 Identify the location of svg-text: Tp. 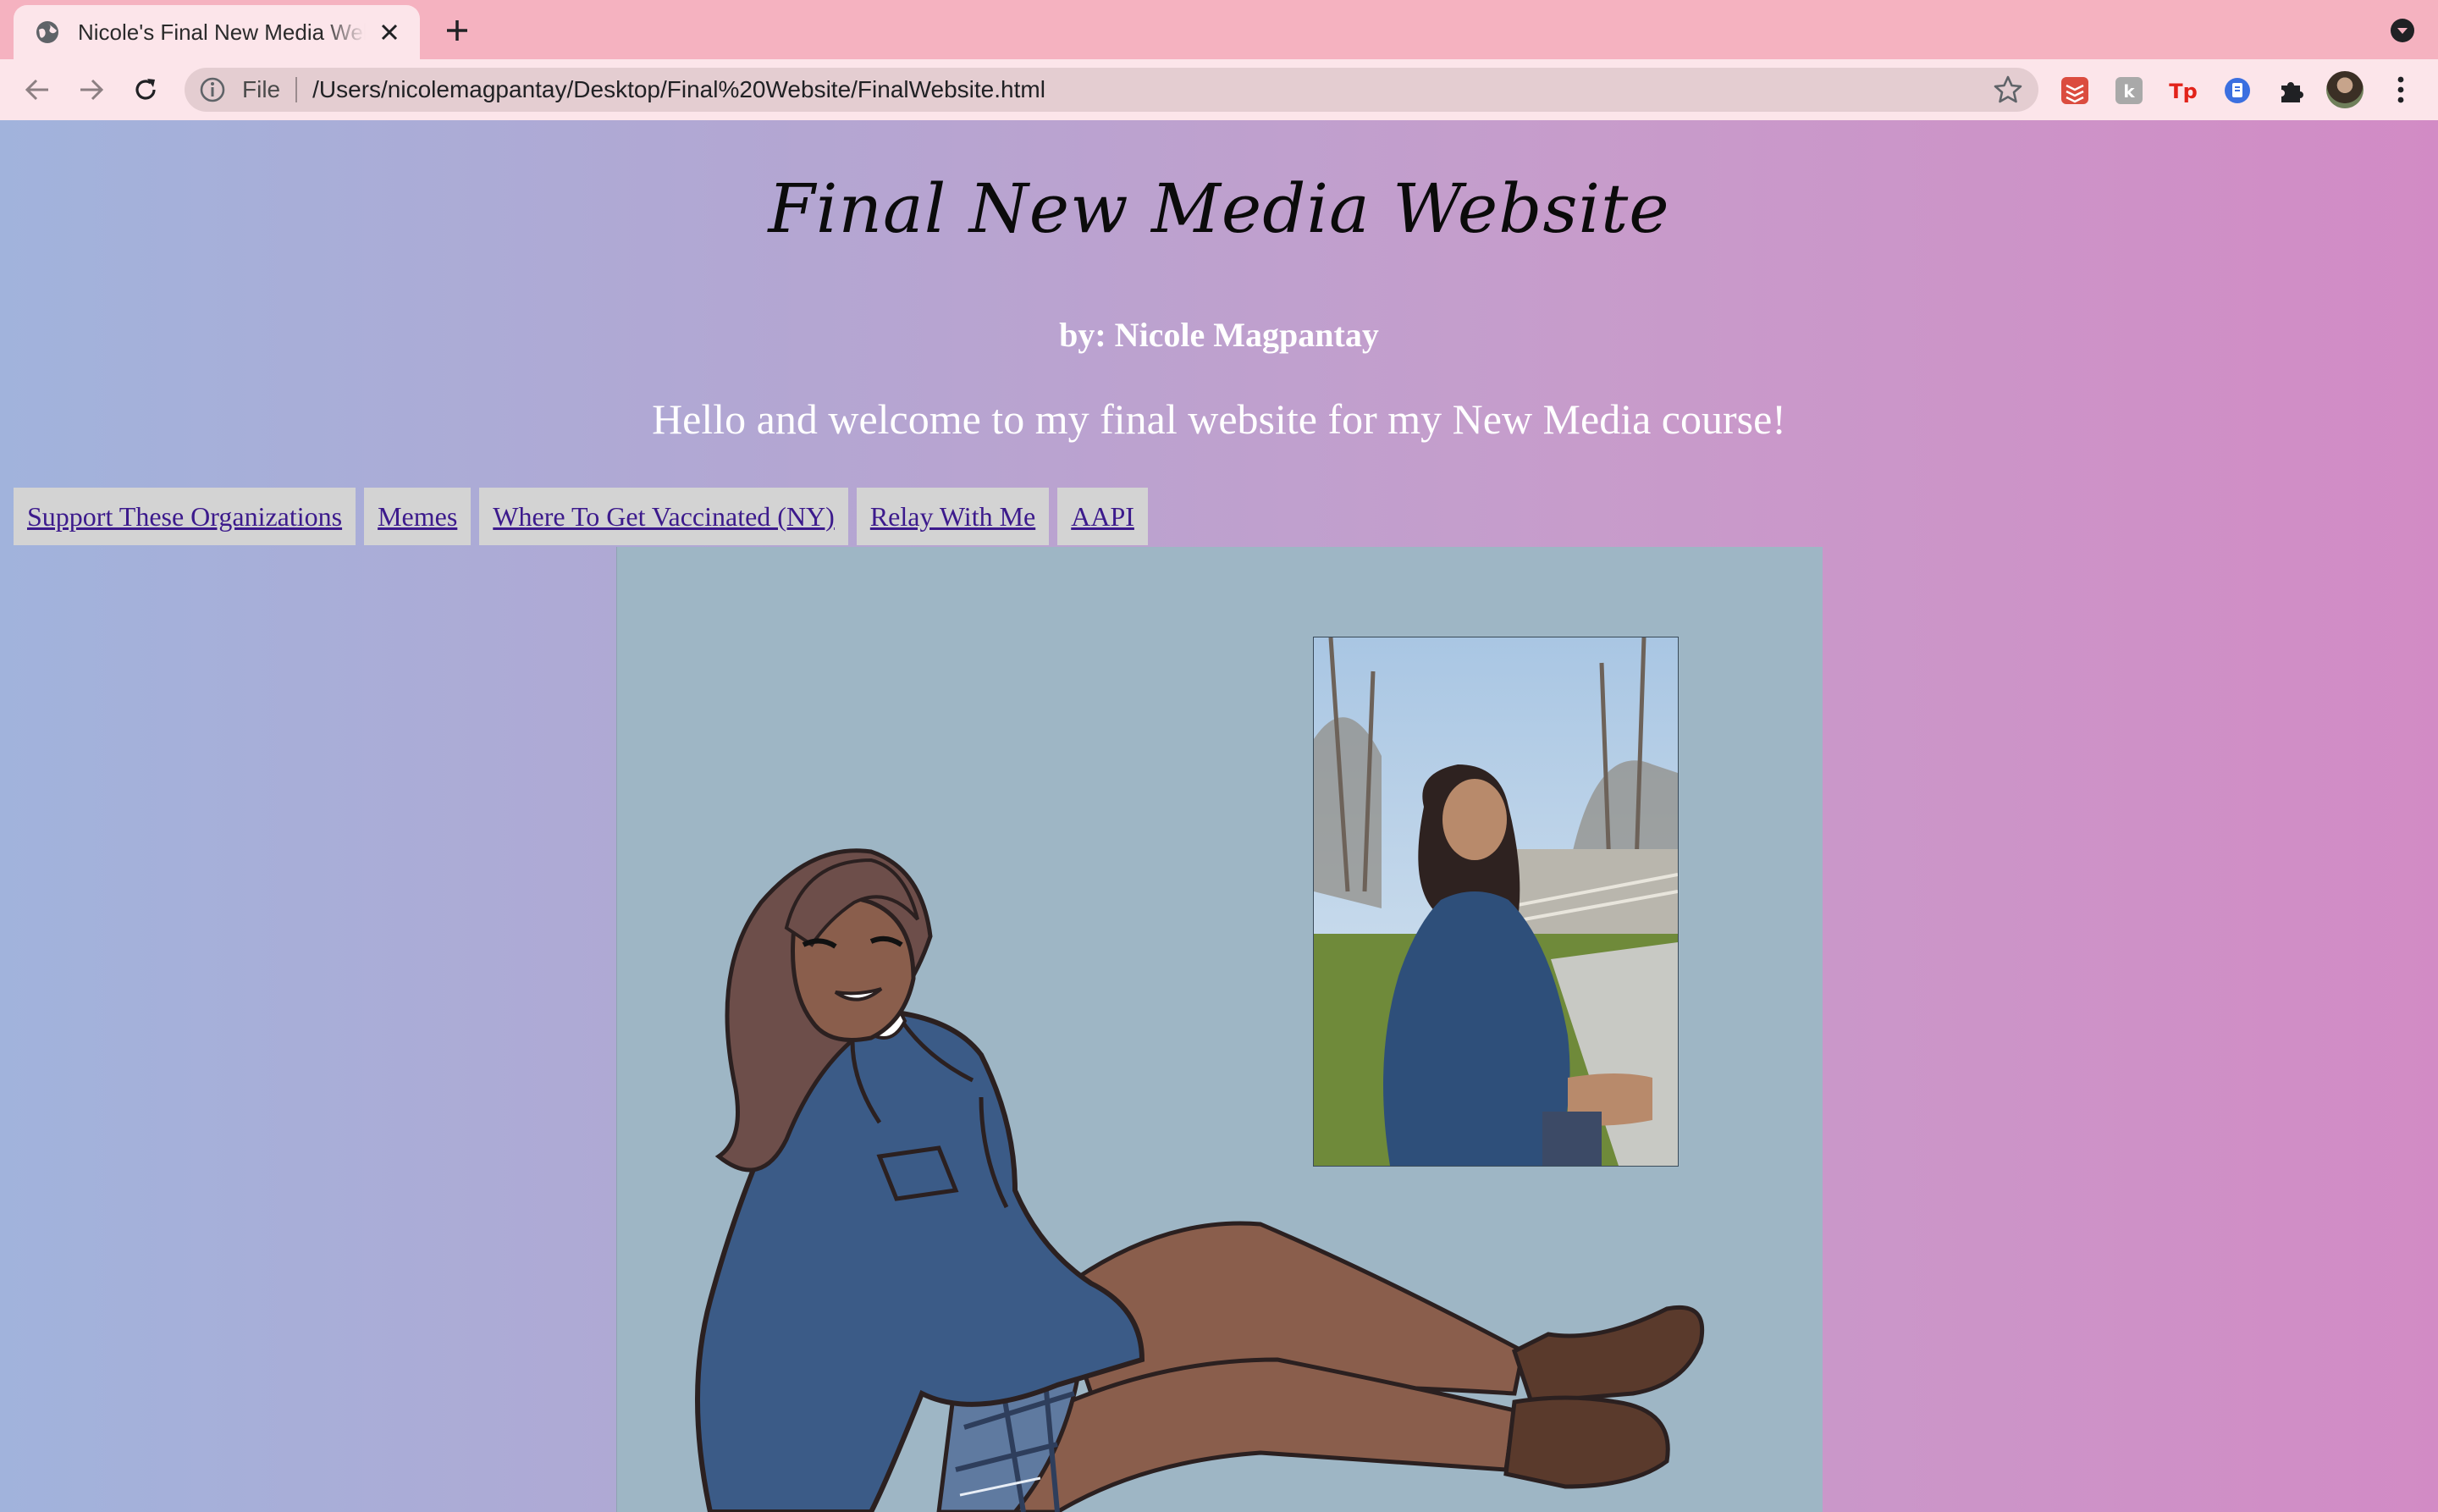
(2183, 91).